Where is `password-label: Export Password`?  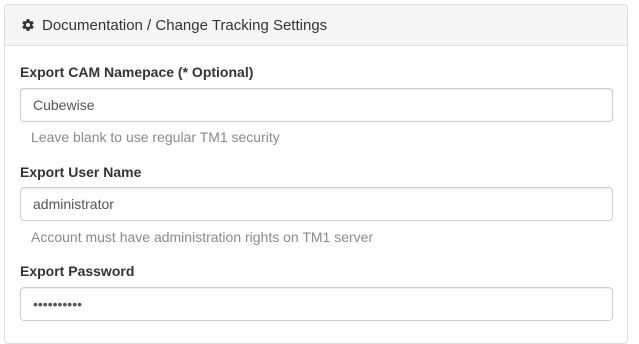
password-label: Export Password is located at coordinates (77, 271).